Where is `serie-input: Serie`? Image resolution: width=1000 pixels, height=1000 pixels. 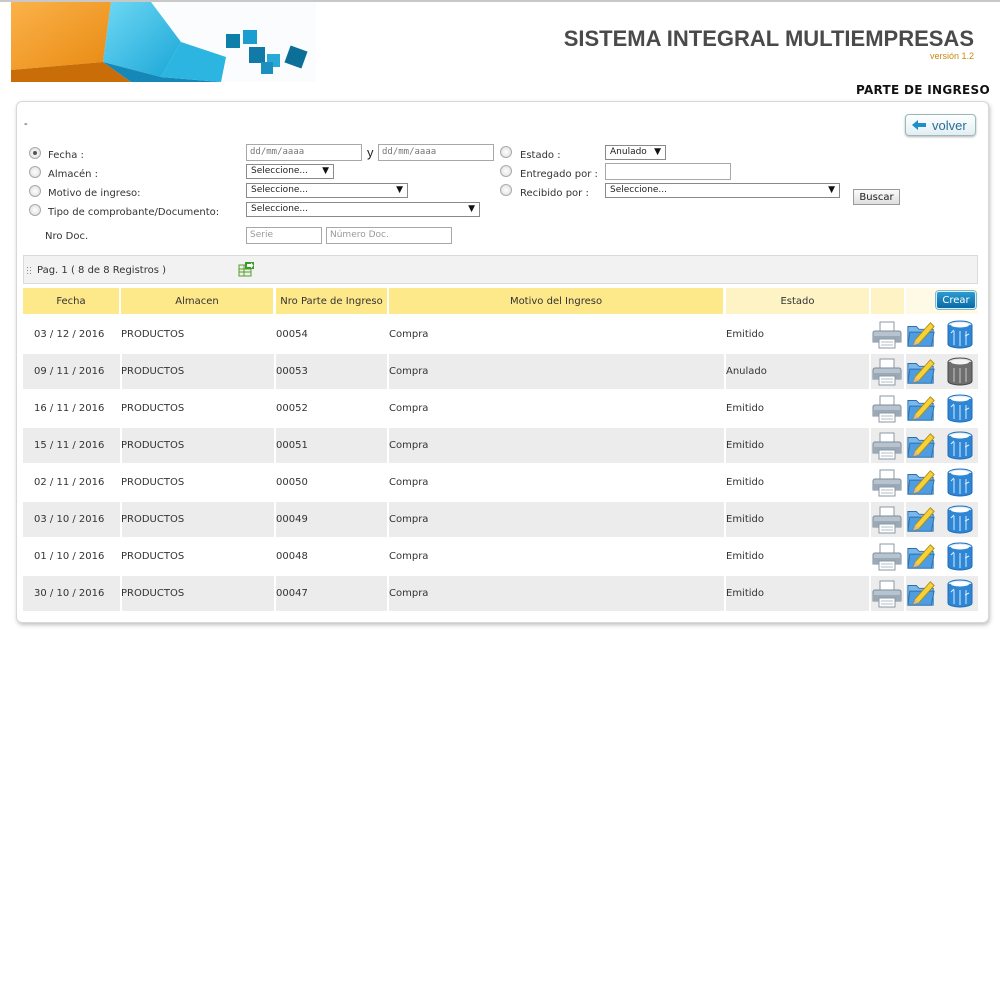 serie-input: Serie is located at coordinates (284, 235).